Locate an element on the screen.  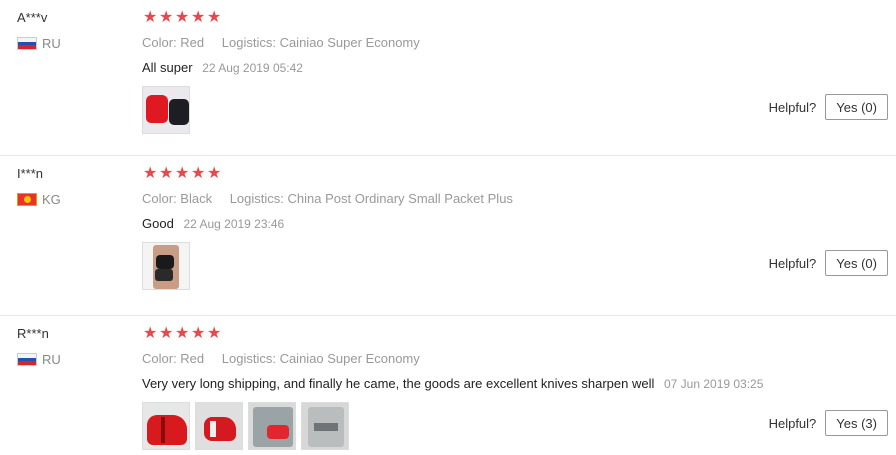
review-content: All super 22 Aug 2019 05:42 is located at coordinates (222, 67).